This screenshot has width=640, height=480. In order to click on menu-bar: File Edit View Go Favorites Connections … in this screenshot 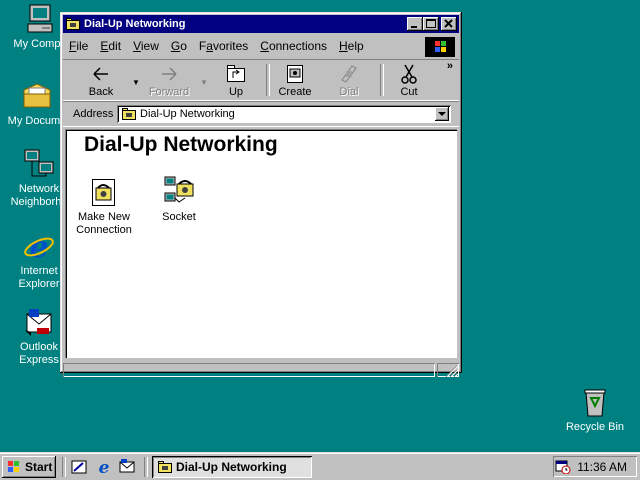, I will do `click(261, 46)`.